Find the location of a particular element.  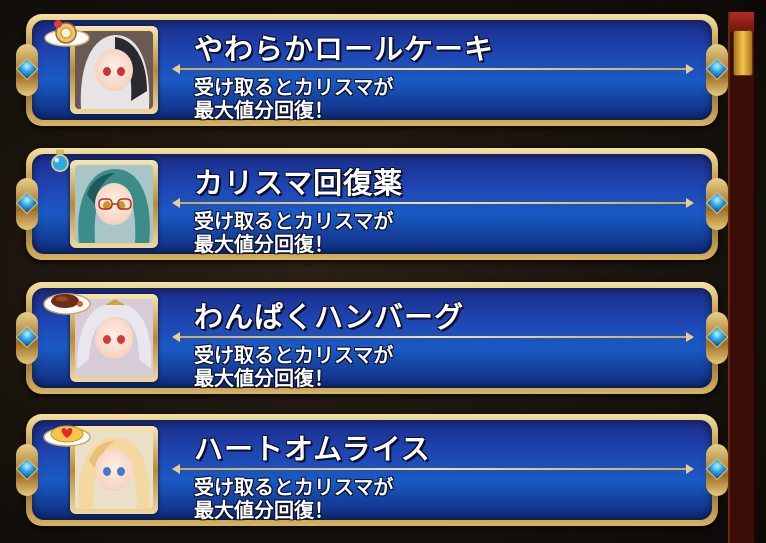

item-name: やわらかロールケーキ is located at coordinates (344, 49).